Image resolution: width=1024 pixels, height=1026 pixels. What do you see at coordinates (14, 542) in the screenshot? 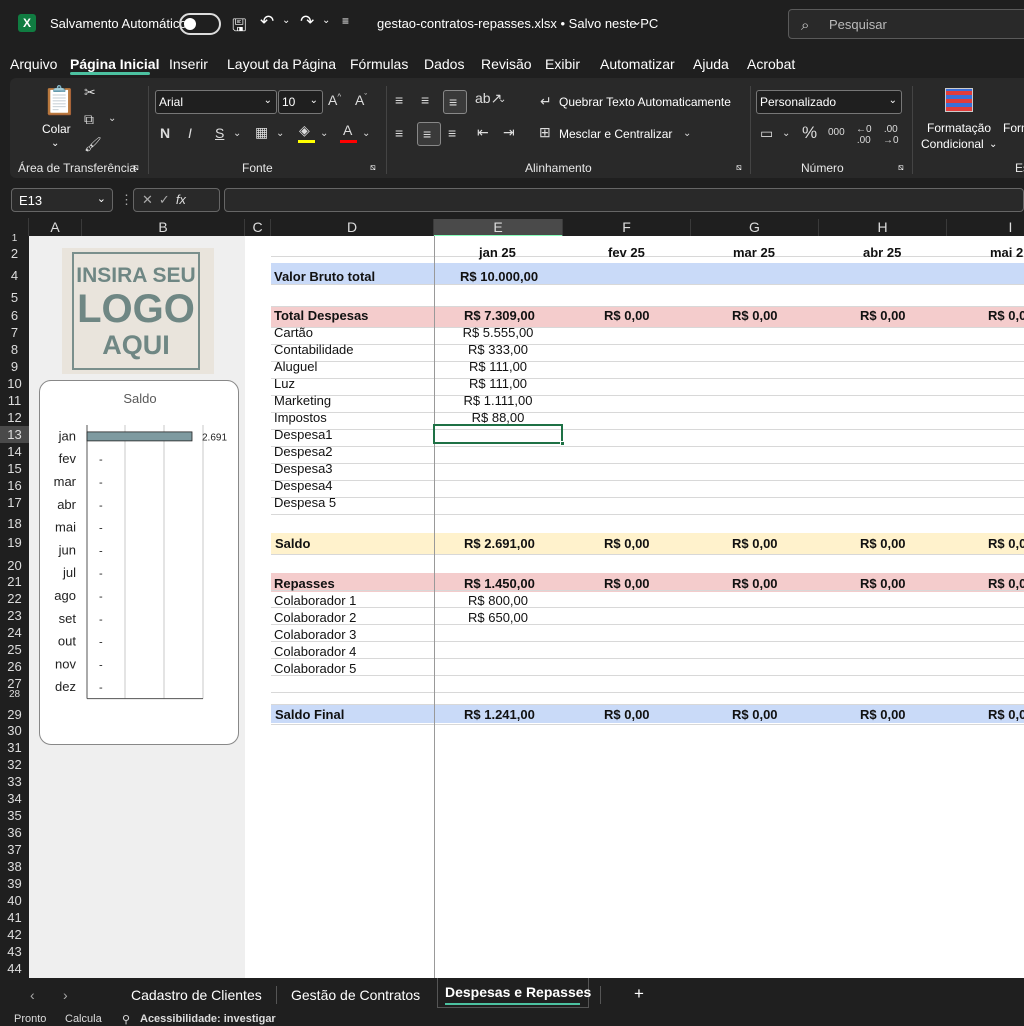
I see `row-header-19: 19` at bounding box center [14, 542].